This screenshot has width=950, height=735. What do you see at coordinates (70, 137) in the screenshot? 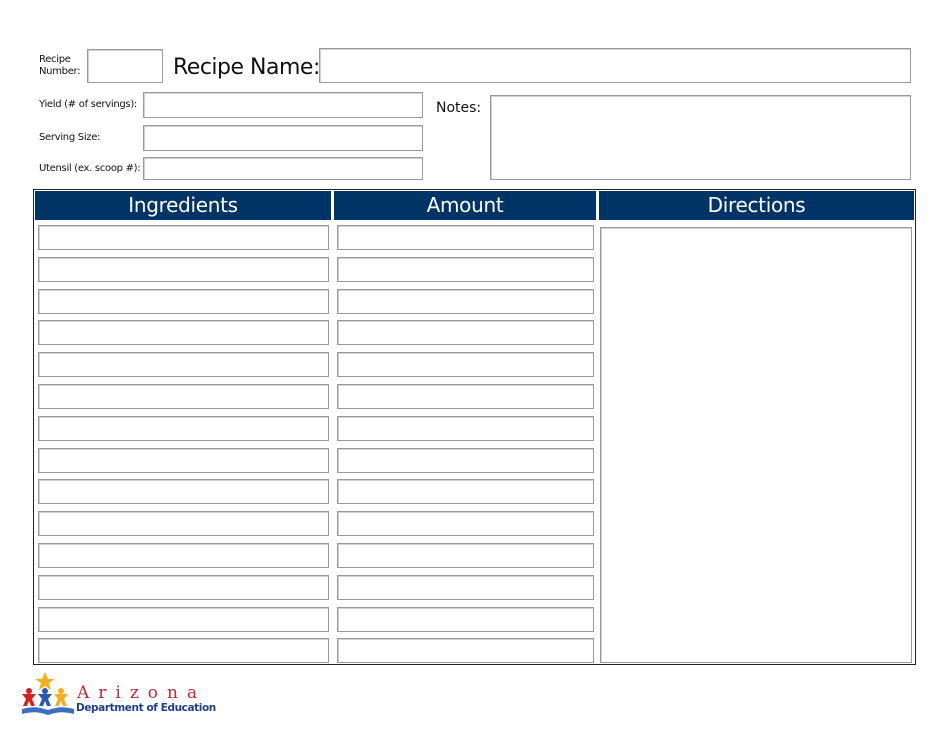
I see `serving-size-label: Serving Size:` at bounding box center [70, 137].